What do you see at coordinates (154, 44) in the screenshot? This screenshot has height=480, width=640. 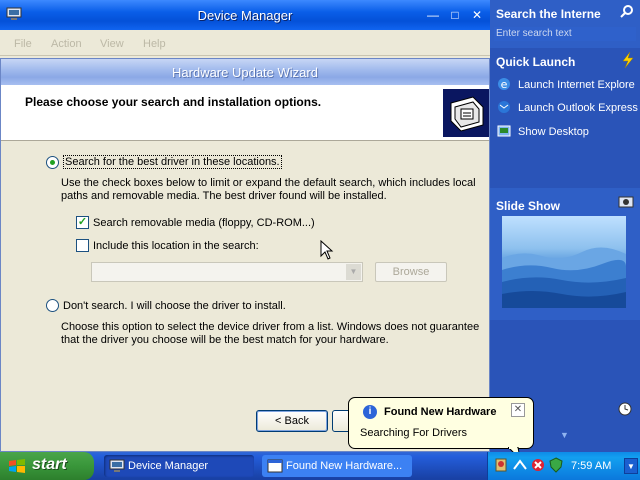 I see `menu-help: Help` at bounding box center [154, 44].